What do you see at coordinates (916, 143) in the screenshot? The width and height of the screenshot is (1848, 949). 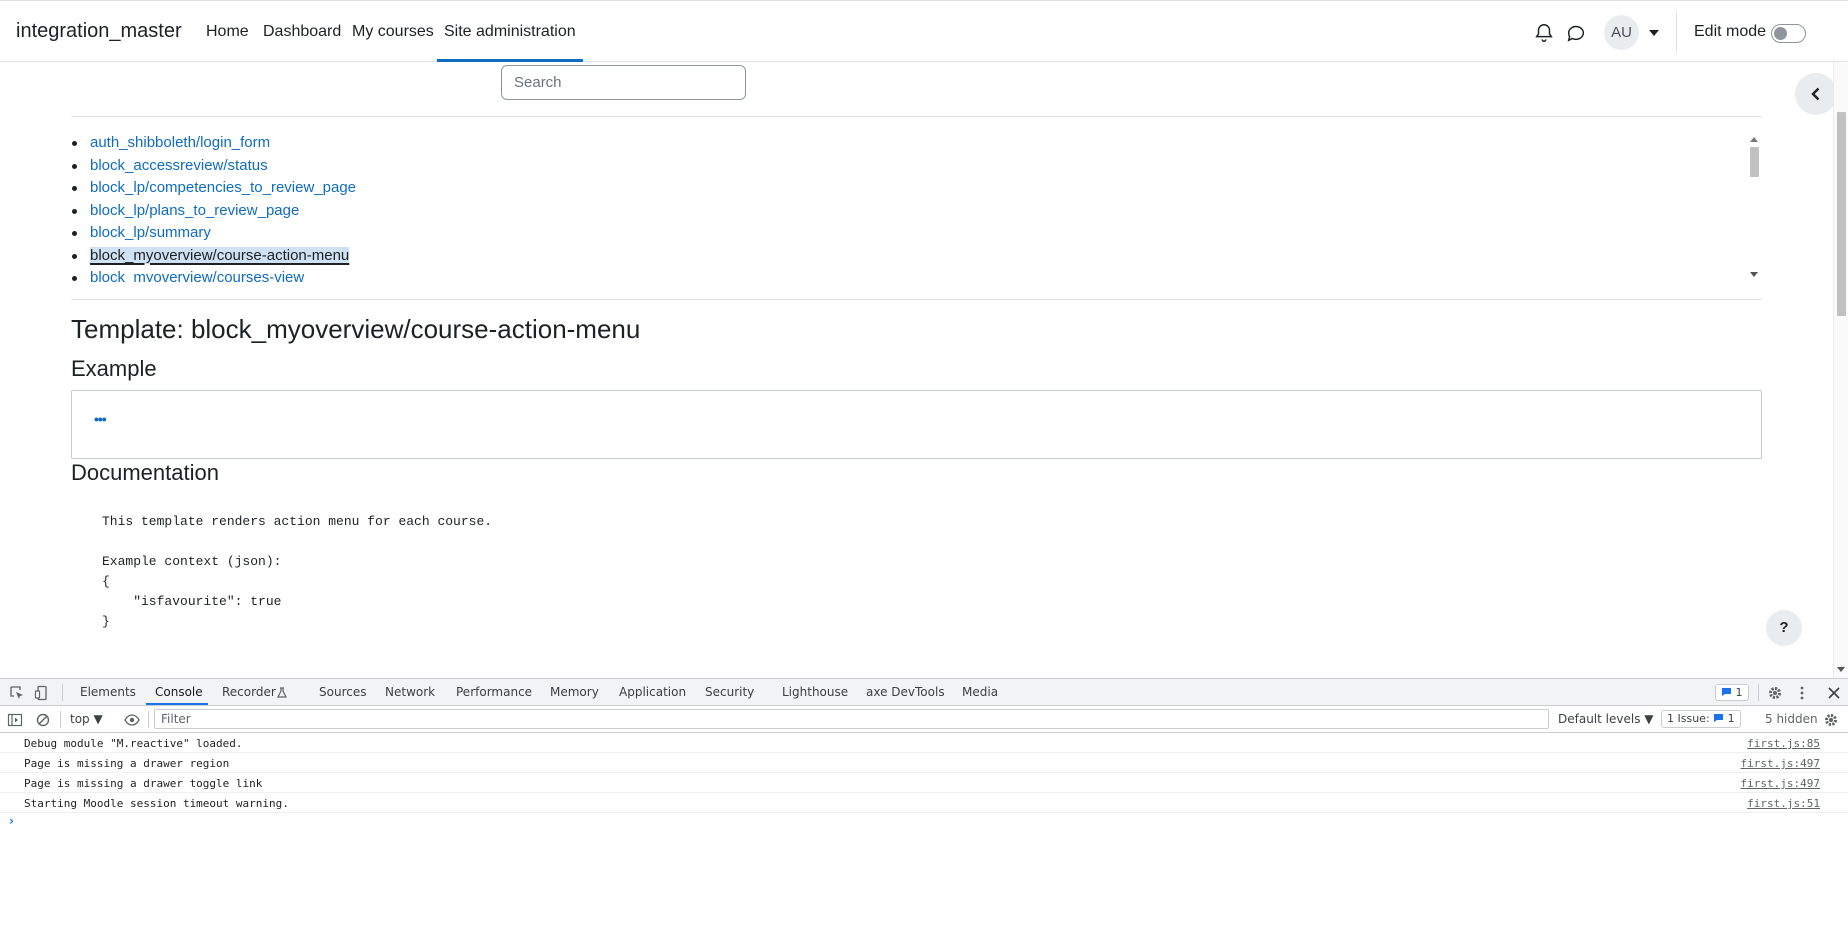 I see `list-item: auth_shibboleth/login_form` at bounding box center [916, 143].